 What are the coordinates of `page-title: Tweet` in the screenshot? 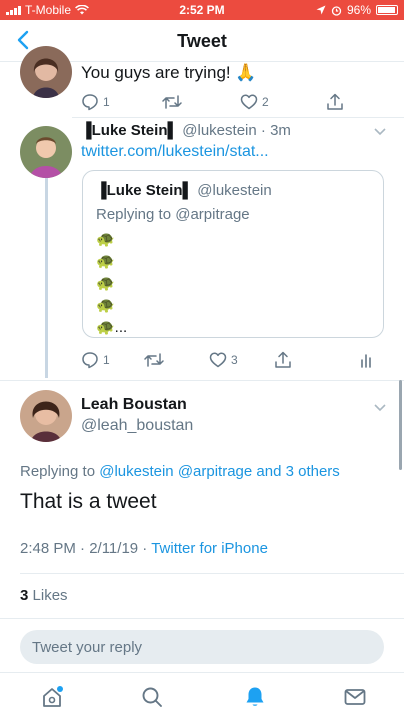 It's located at (202, 41).